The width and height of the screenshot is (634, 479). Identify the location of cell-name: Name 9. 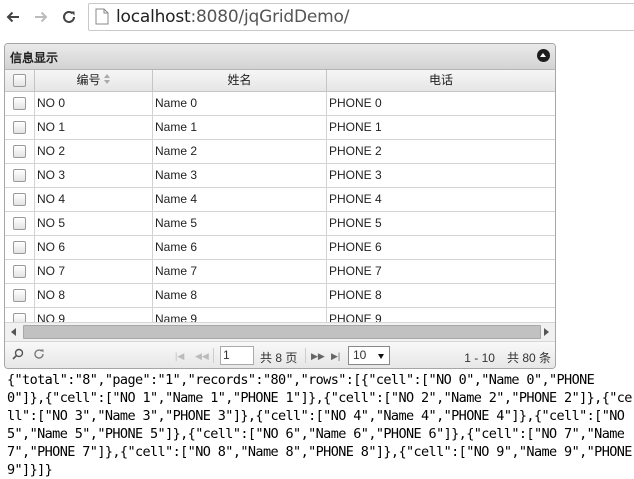
(240, 315).